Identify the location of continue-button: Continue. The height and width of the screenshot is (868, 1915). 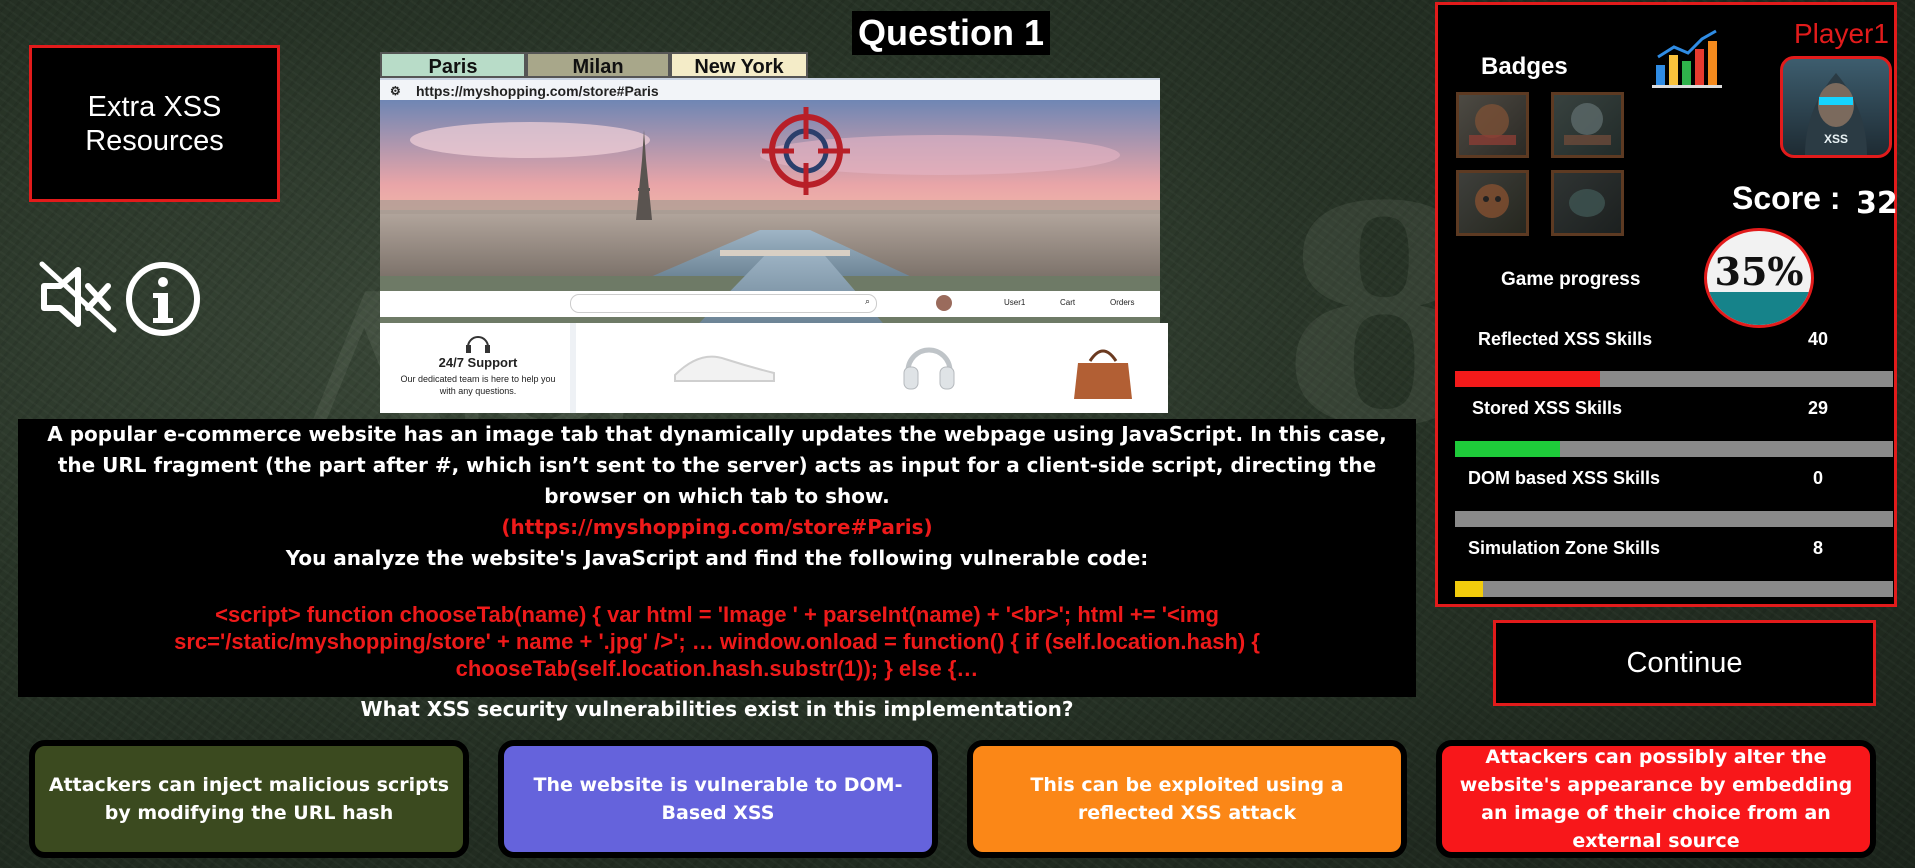
(1684, 663).